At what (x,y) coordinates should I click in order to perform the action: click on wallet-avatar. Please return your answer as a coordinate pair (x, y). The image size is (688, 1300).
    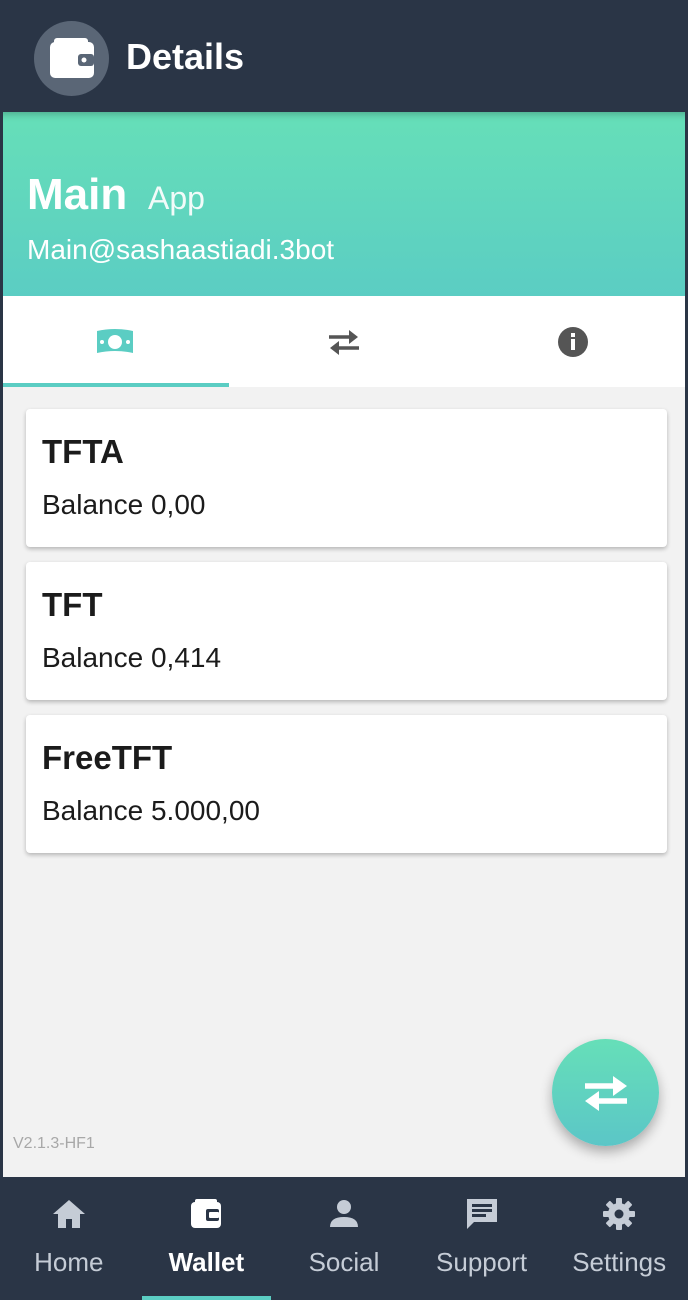
    Looking at the image, I should click on (71, 58).